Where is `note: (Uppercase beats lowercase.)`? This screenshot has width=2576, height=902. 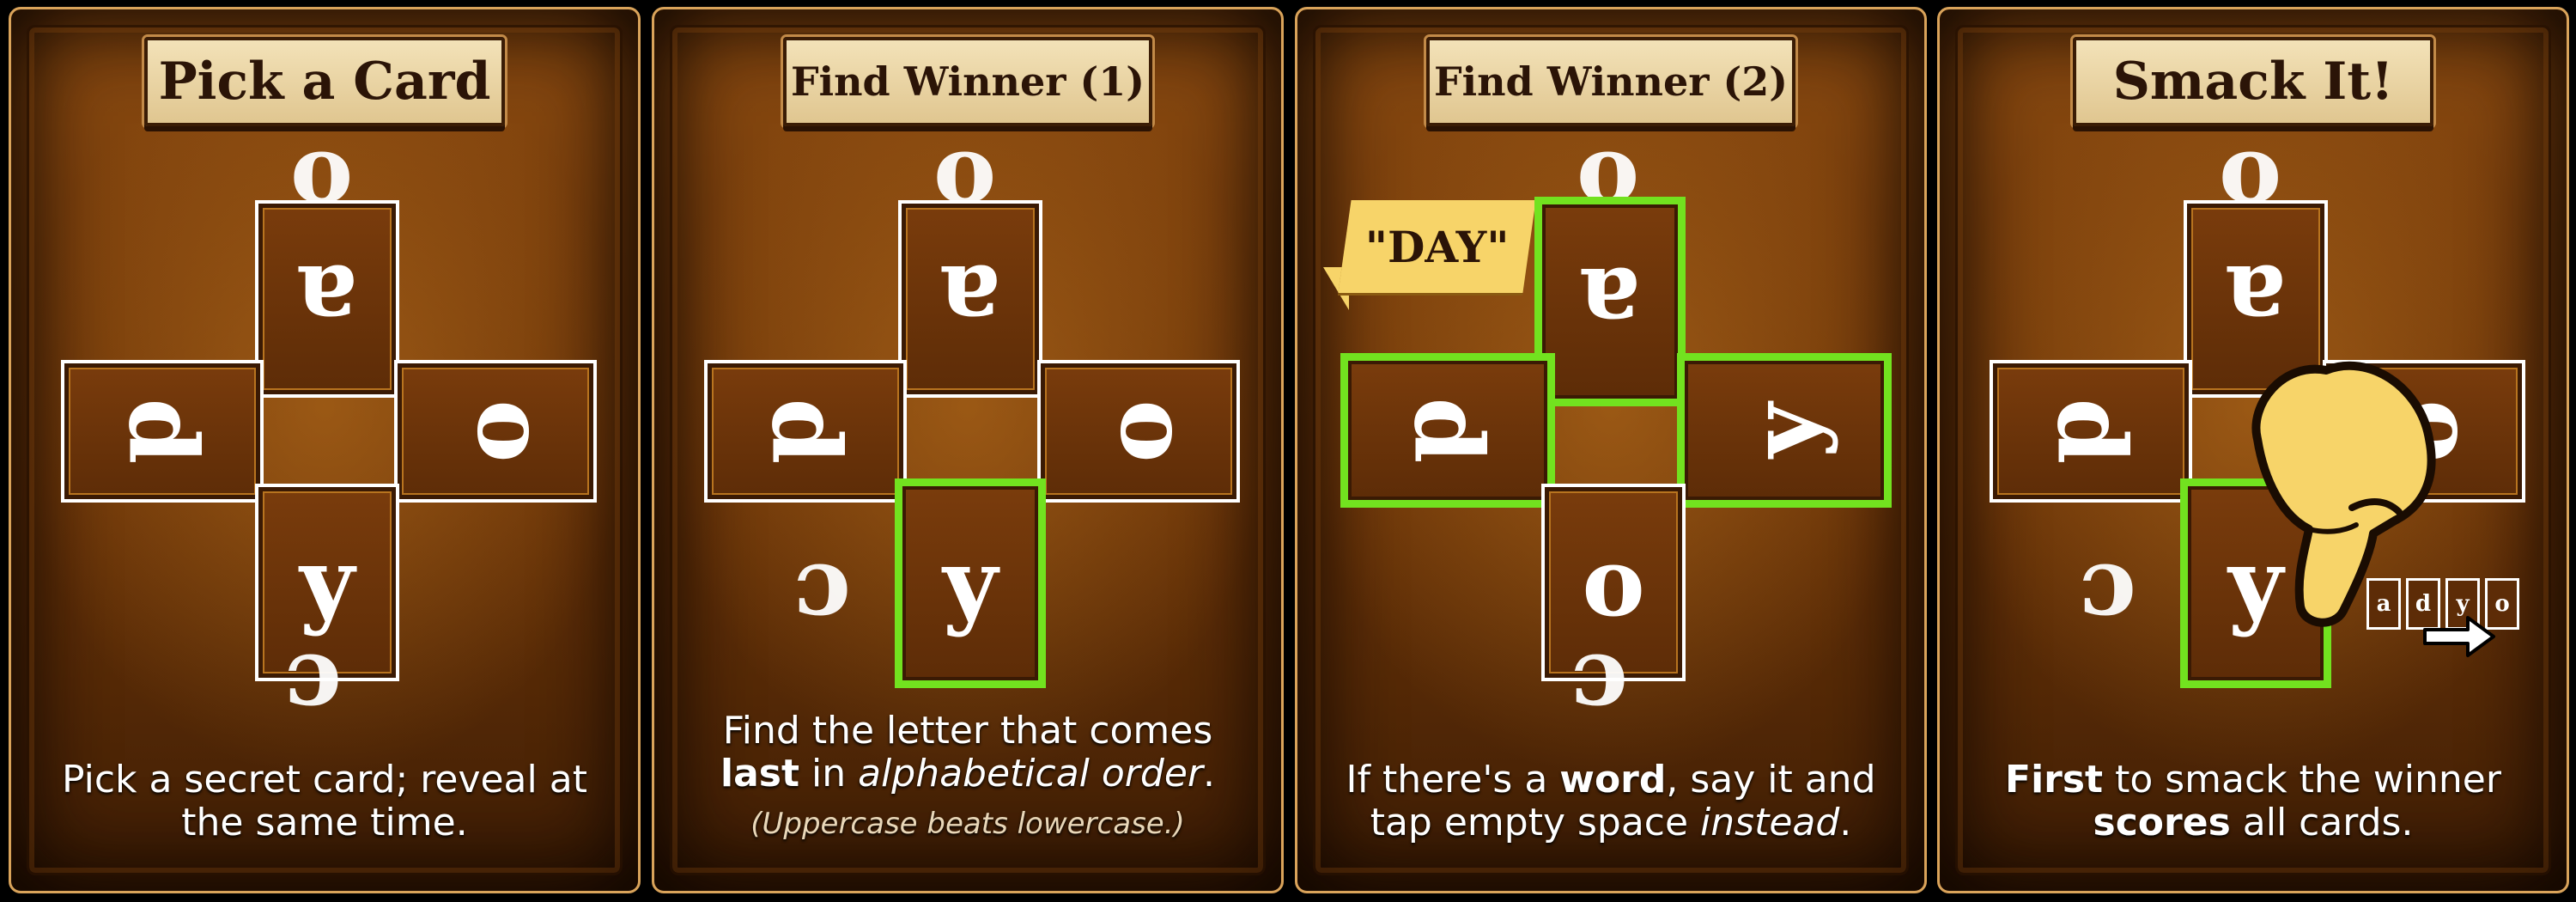 note: (Uppercase beats lowercase.) is located at coordinates (968, 824).